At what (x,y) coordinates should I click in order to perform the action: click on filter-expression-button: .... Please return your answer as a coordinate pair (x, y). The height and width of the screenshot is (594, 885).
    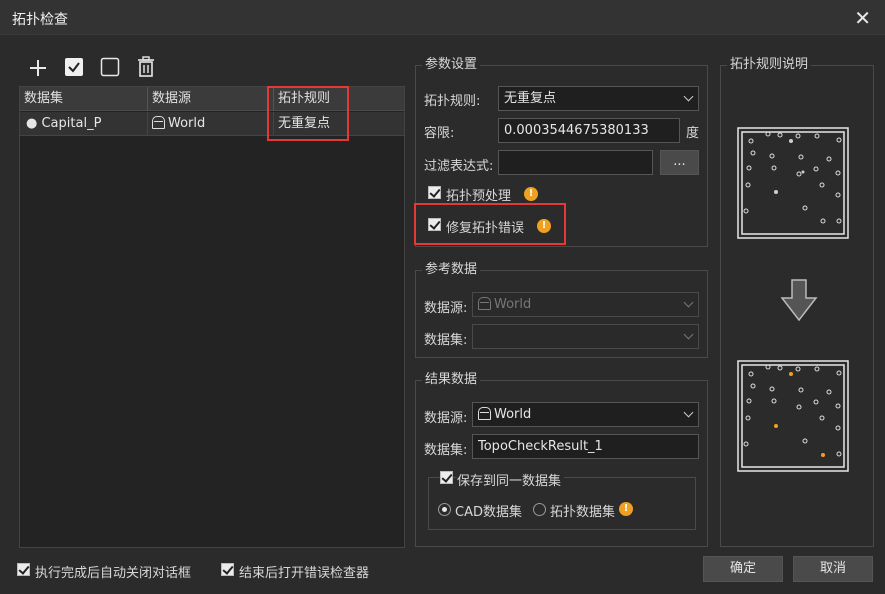
    Looking at the image, I should click on (679, 162).